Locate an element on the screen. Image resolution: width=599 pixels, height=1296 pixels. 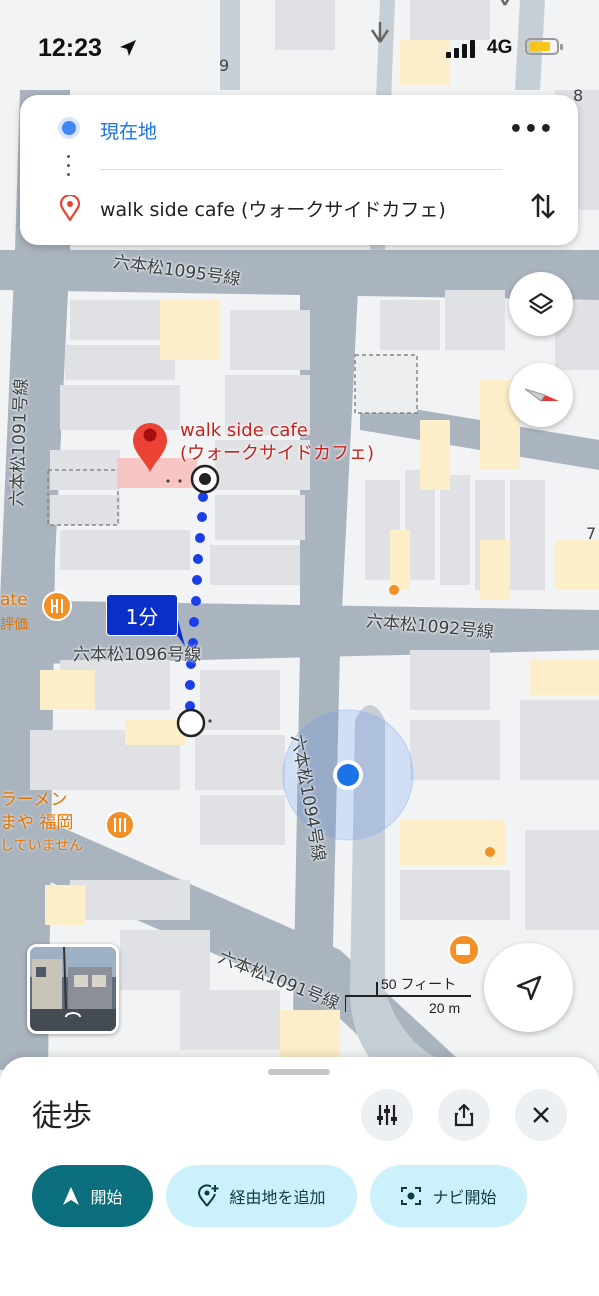
start-button-label: 開始 is located at coordinates (106, 1197).